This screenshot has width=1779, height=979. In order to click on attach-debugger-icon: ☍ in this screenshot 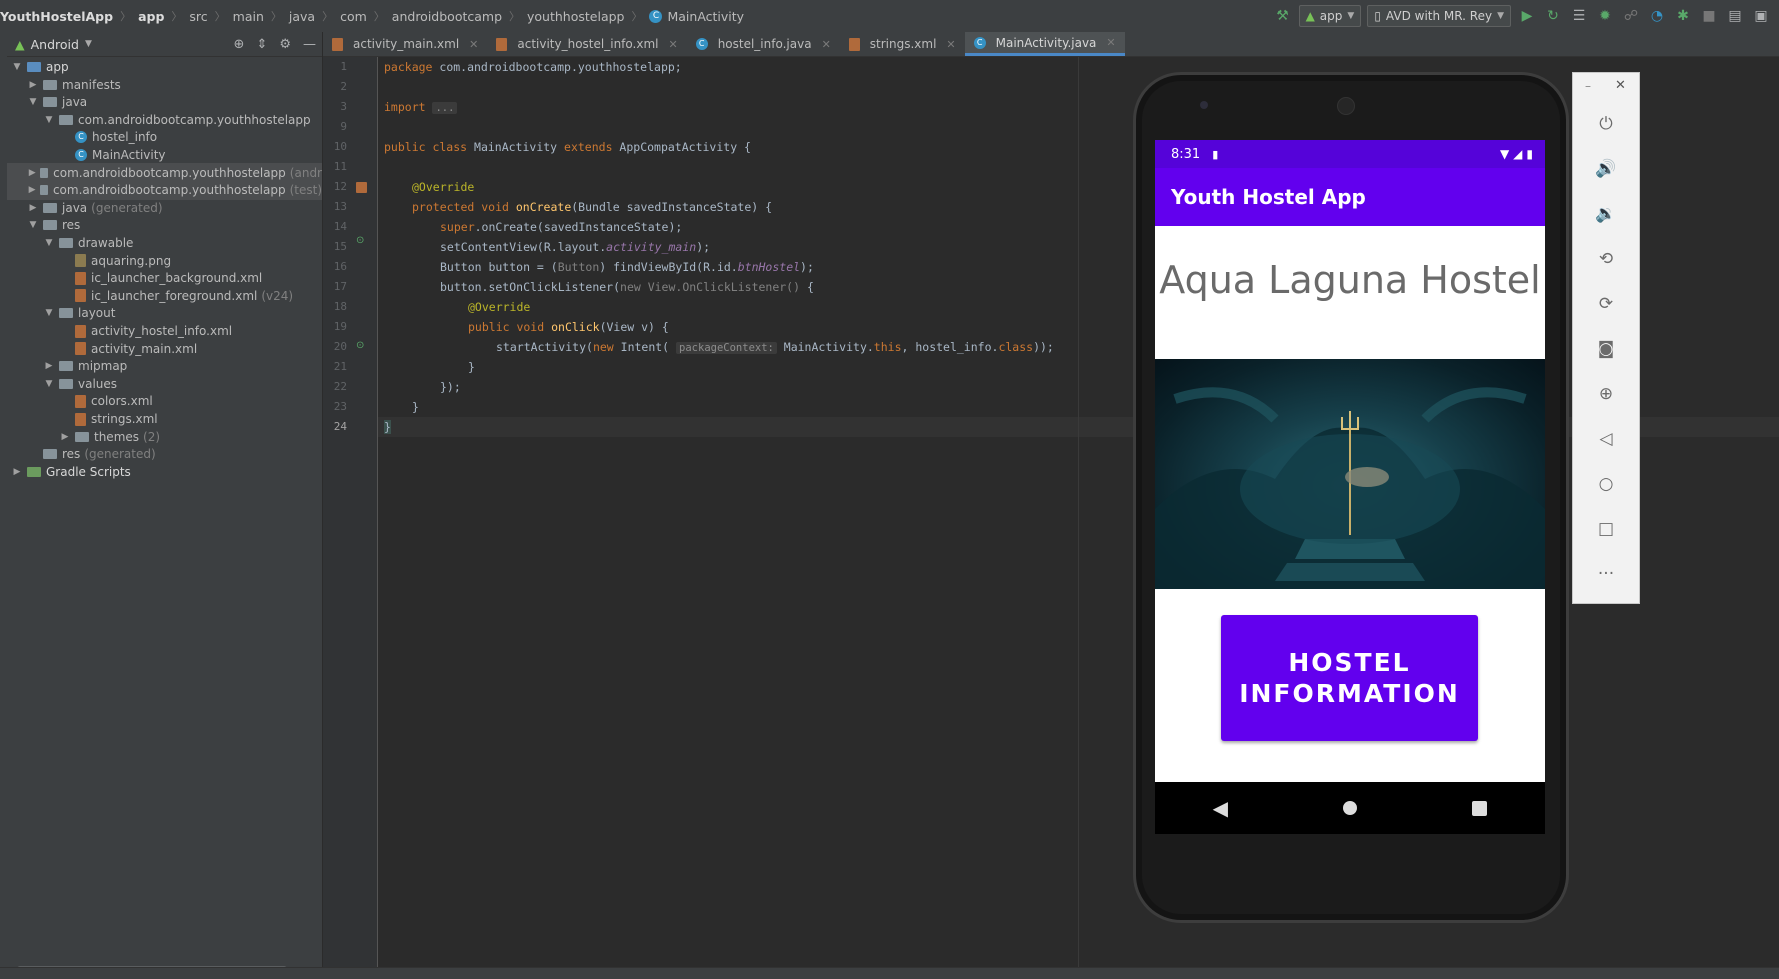, I will do `click(1631, 16)`.